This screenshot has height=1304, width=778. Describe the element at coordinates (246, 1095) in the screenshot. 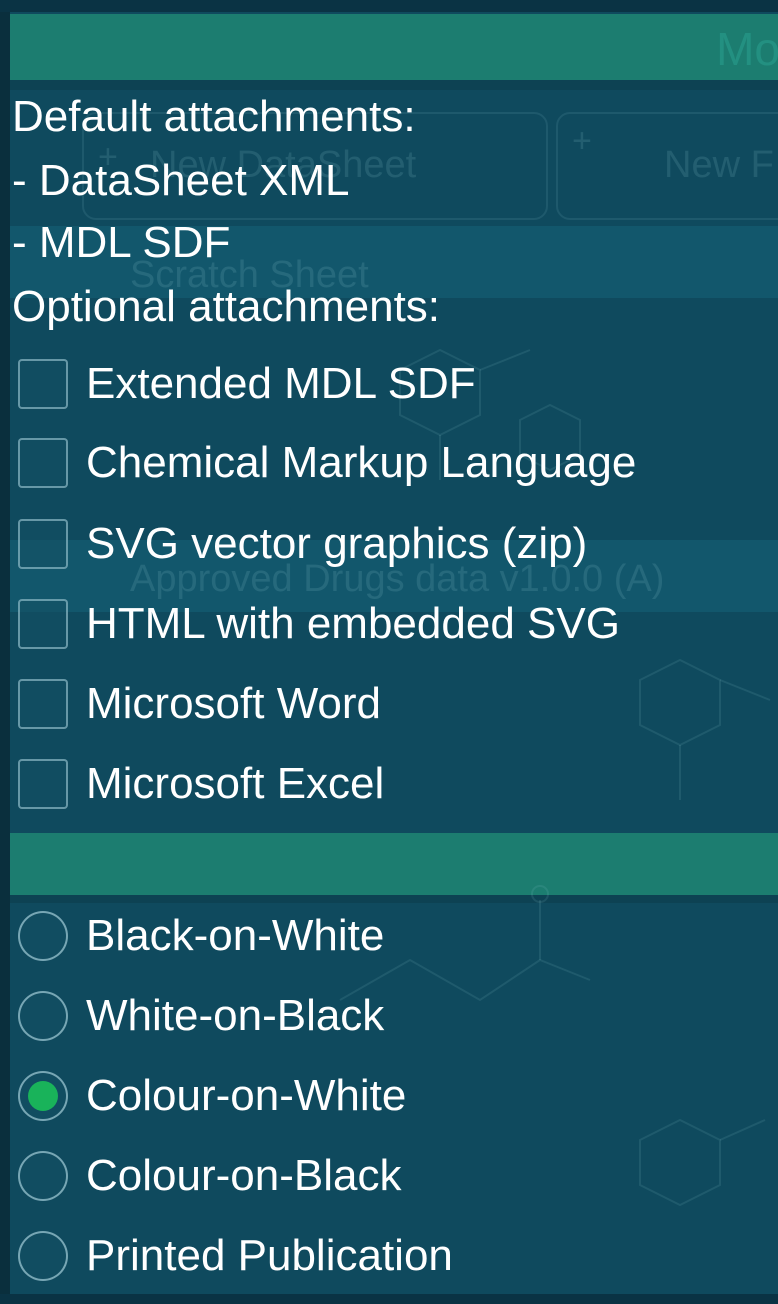

I see `option-label: Colour-on-White` at that location.